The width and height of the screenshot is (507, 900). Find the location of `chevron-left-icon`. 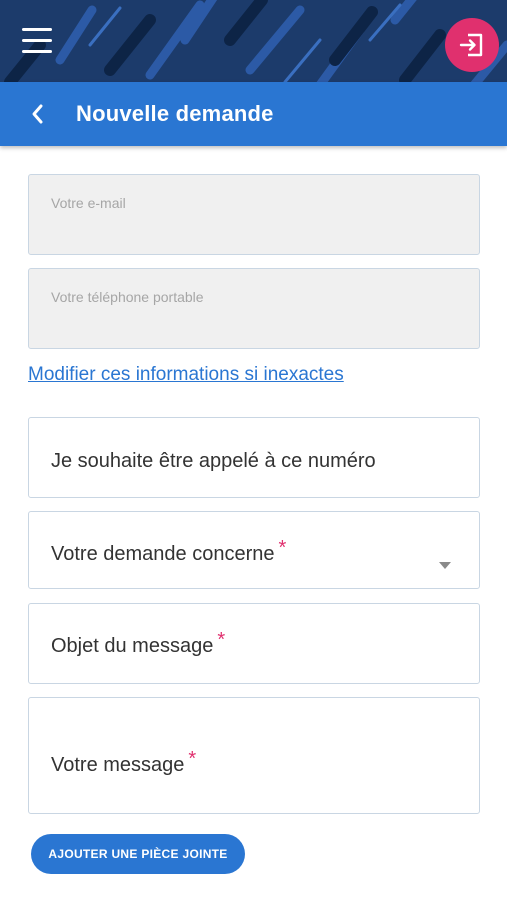

chevron-left-icon is located at coordinates (37, 114).